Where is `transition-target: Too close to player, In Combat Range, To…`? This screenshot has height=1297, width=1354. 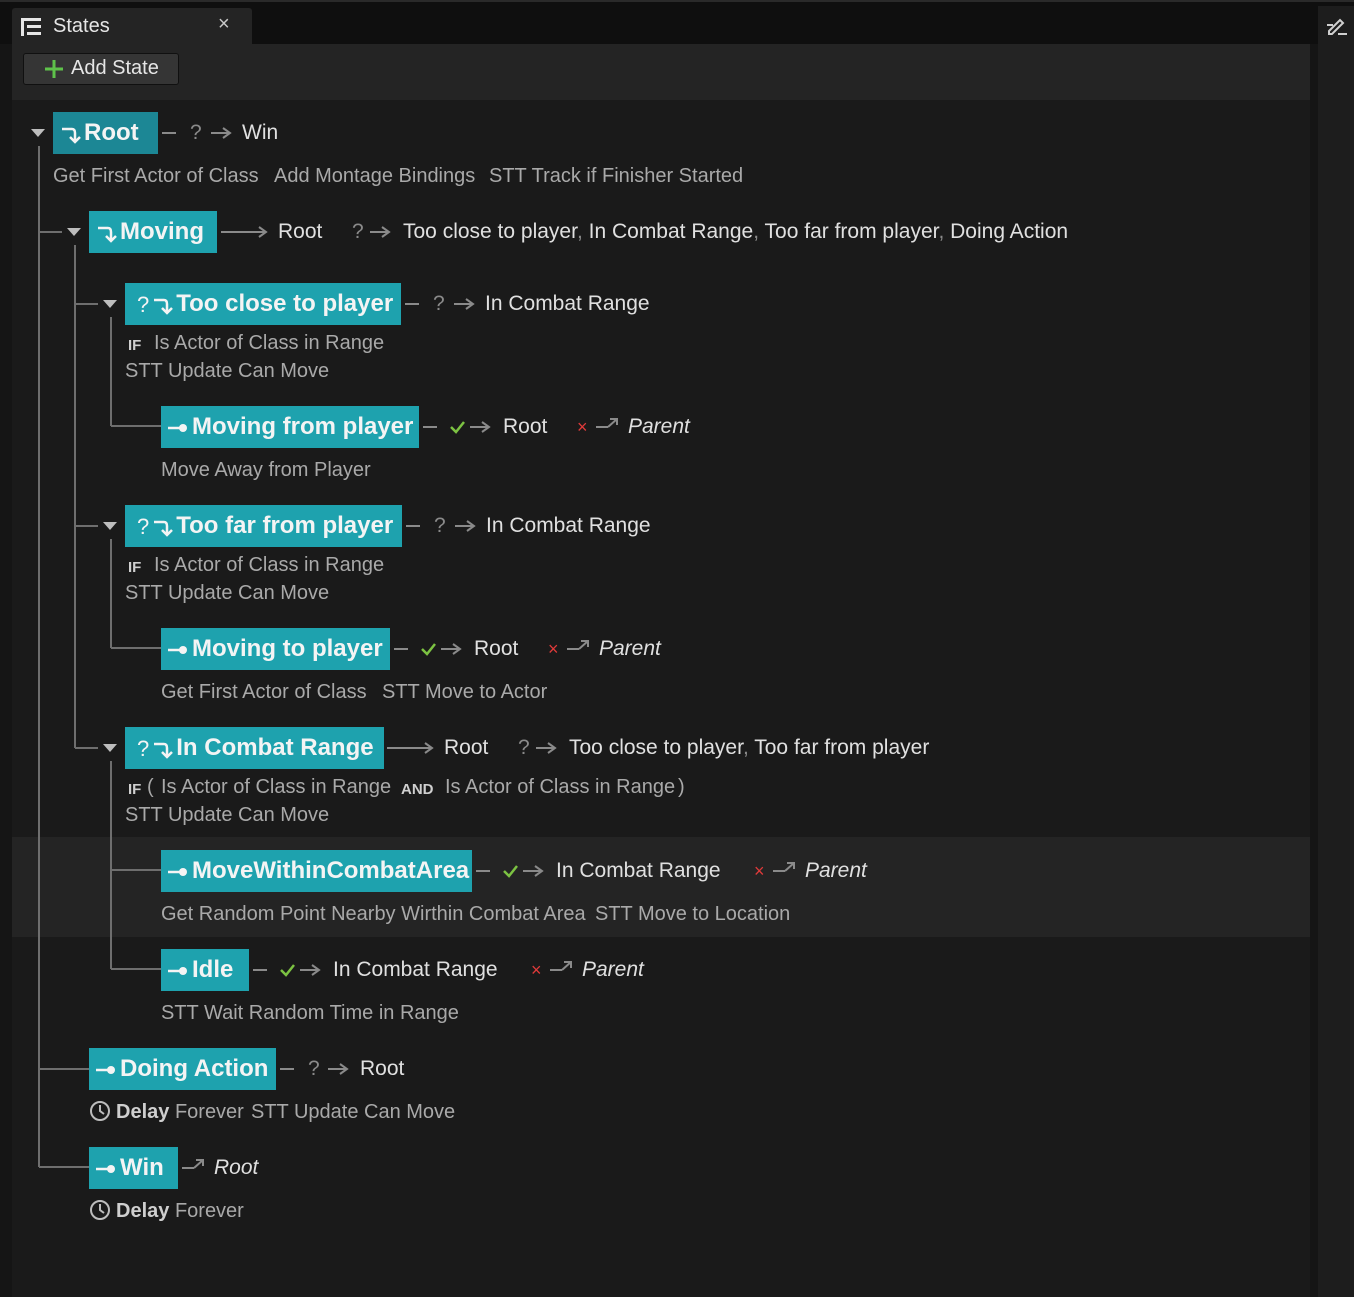 transition-target: Too close to player, In Combat Range, To… is located at coordinates (735, 232).